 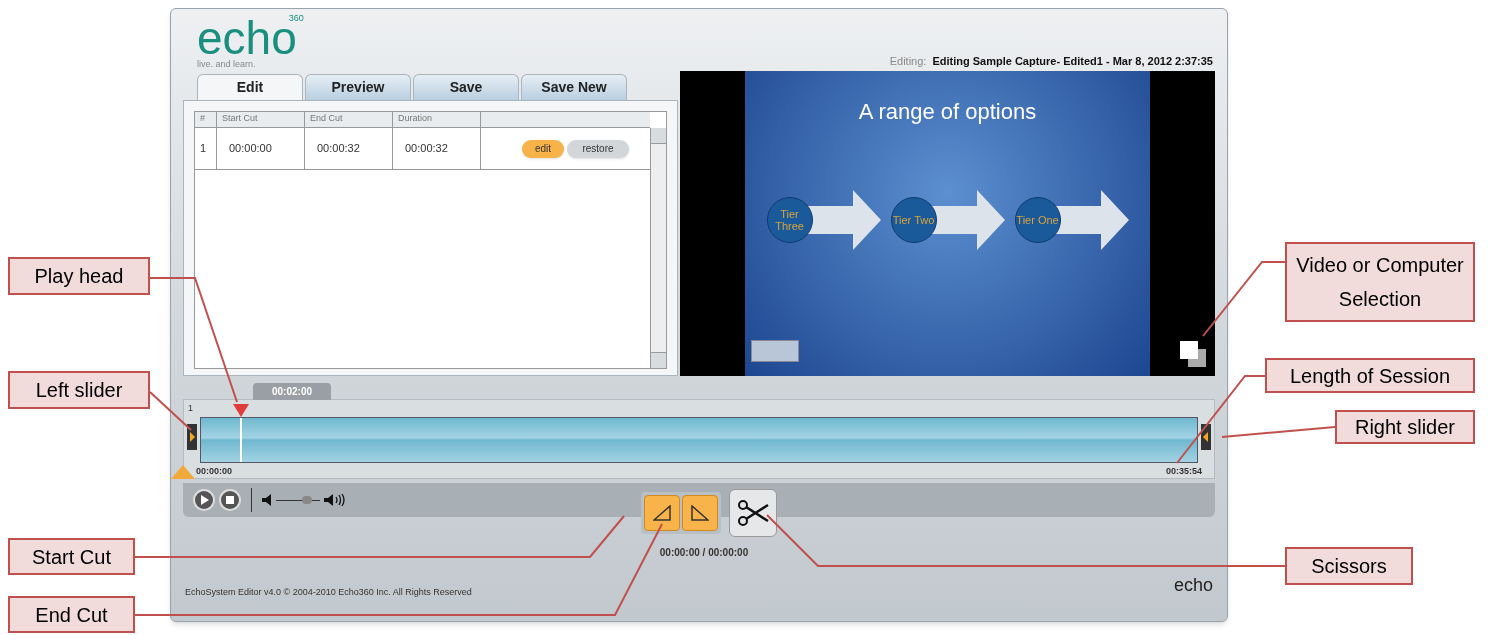 I want to click on row-button: edit, so click(x=543, y=148).